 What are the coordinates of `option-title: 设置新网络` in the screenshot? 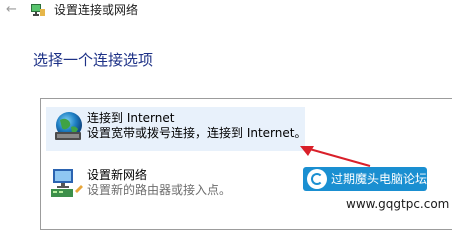 It's located at (117, 175).